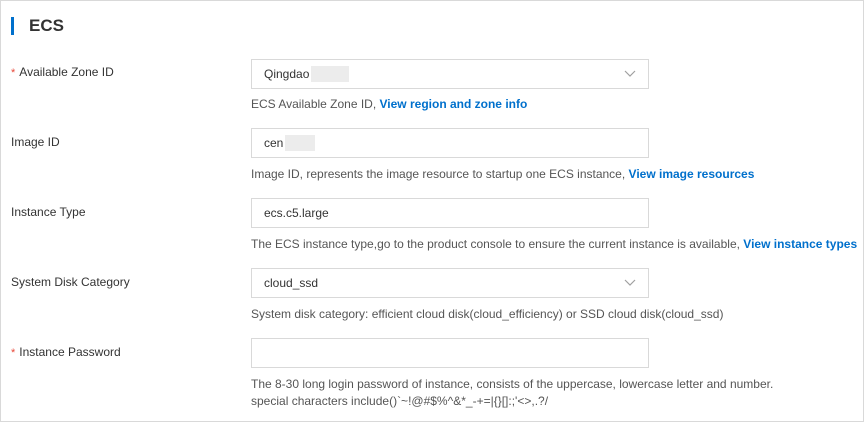 The height and width of the screenshot is (422, 864). Describe the element at coordinates (450, 143) in the screenshot. I see `image-id-input: cen` at that location.